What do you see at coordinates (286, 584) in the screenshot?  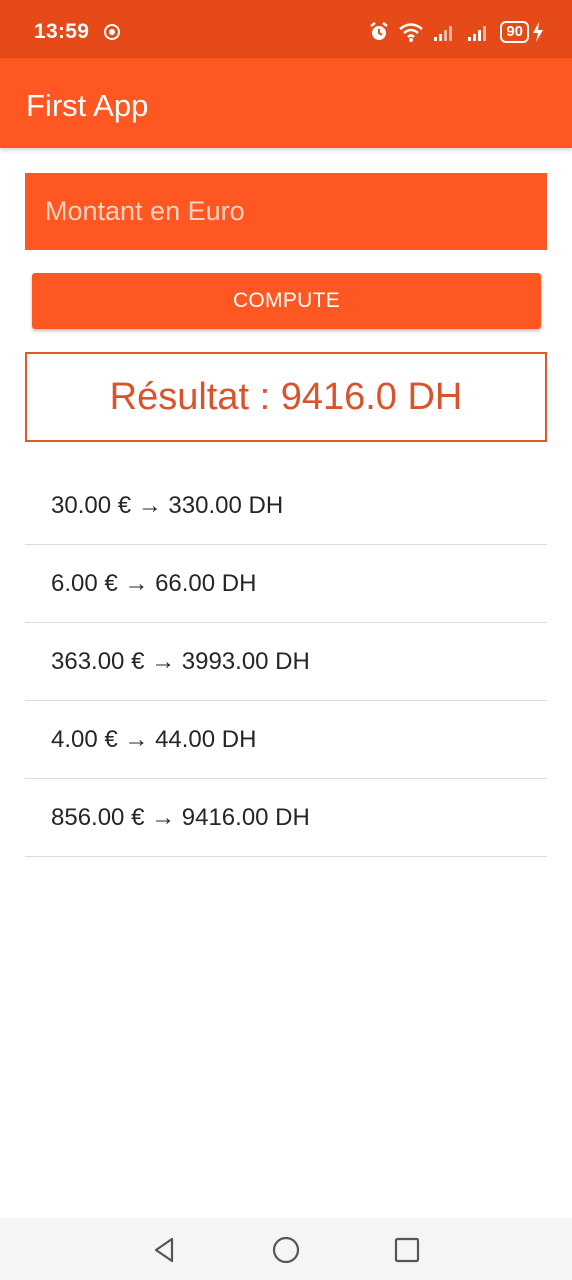 I see `list-item: 6.00 € → 66.00 DH` at bounding box center [286, 584].